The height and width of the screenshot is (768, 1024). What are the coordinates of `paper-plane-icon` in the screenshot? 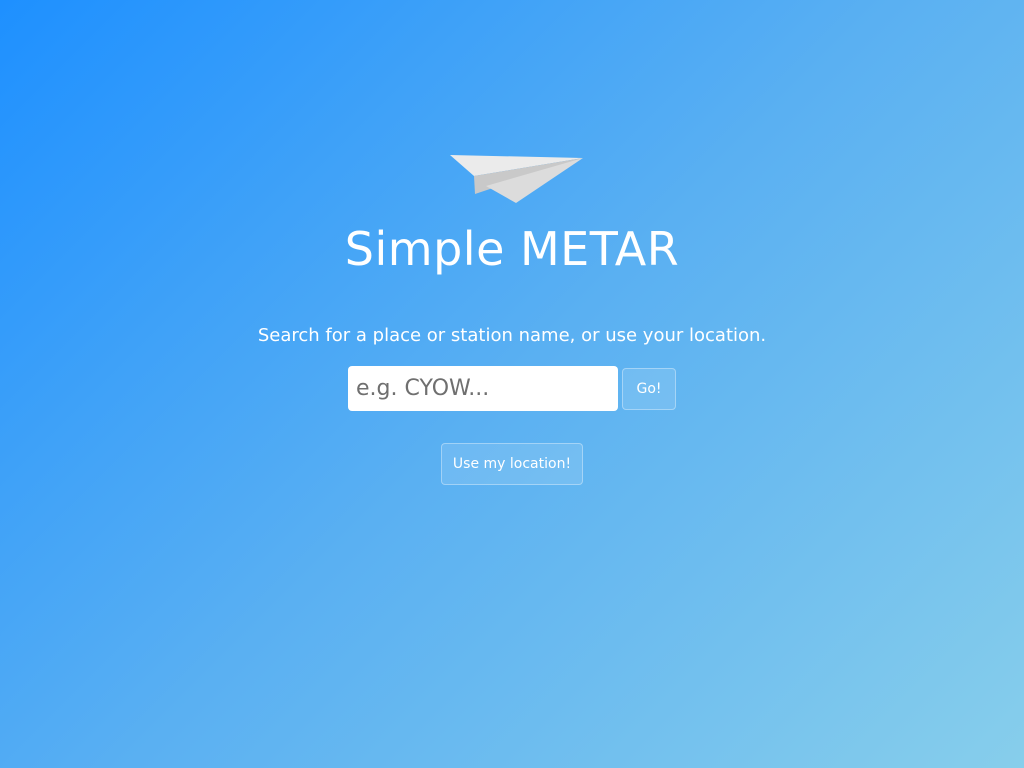 It's located at (517, 179).